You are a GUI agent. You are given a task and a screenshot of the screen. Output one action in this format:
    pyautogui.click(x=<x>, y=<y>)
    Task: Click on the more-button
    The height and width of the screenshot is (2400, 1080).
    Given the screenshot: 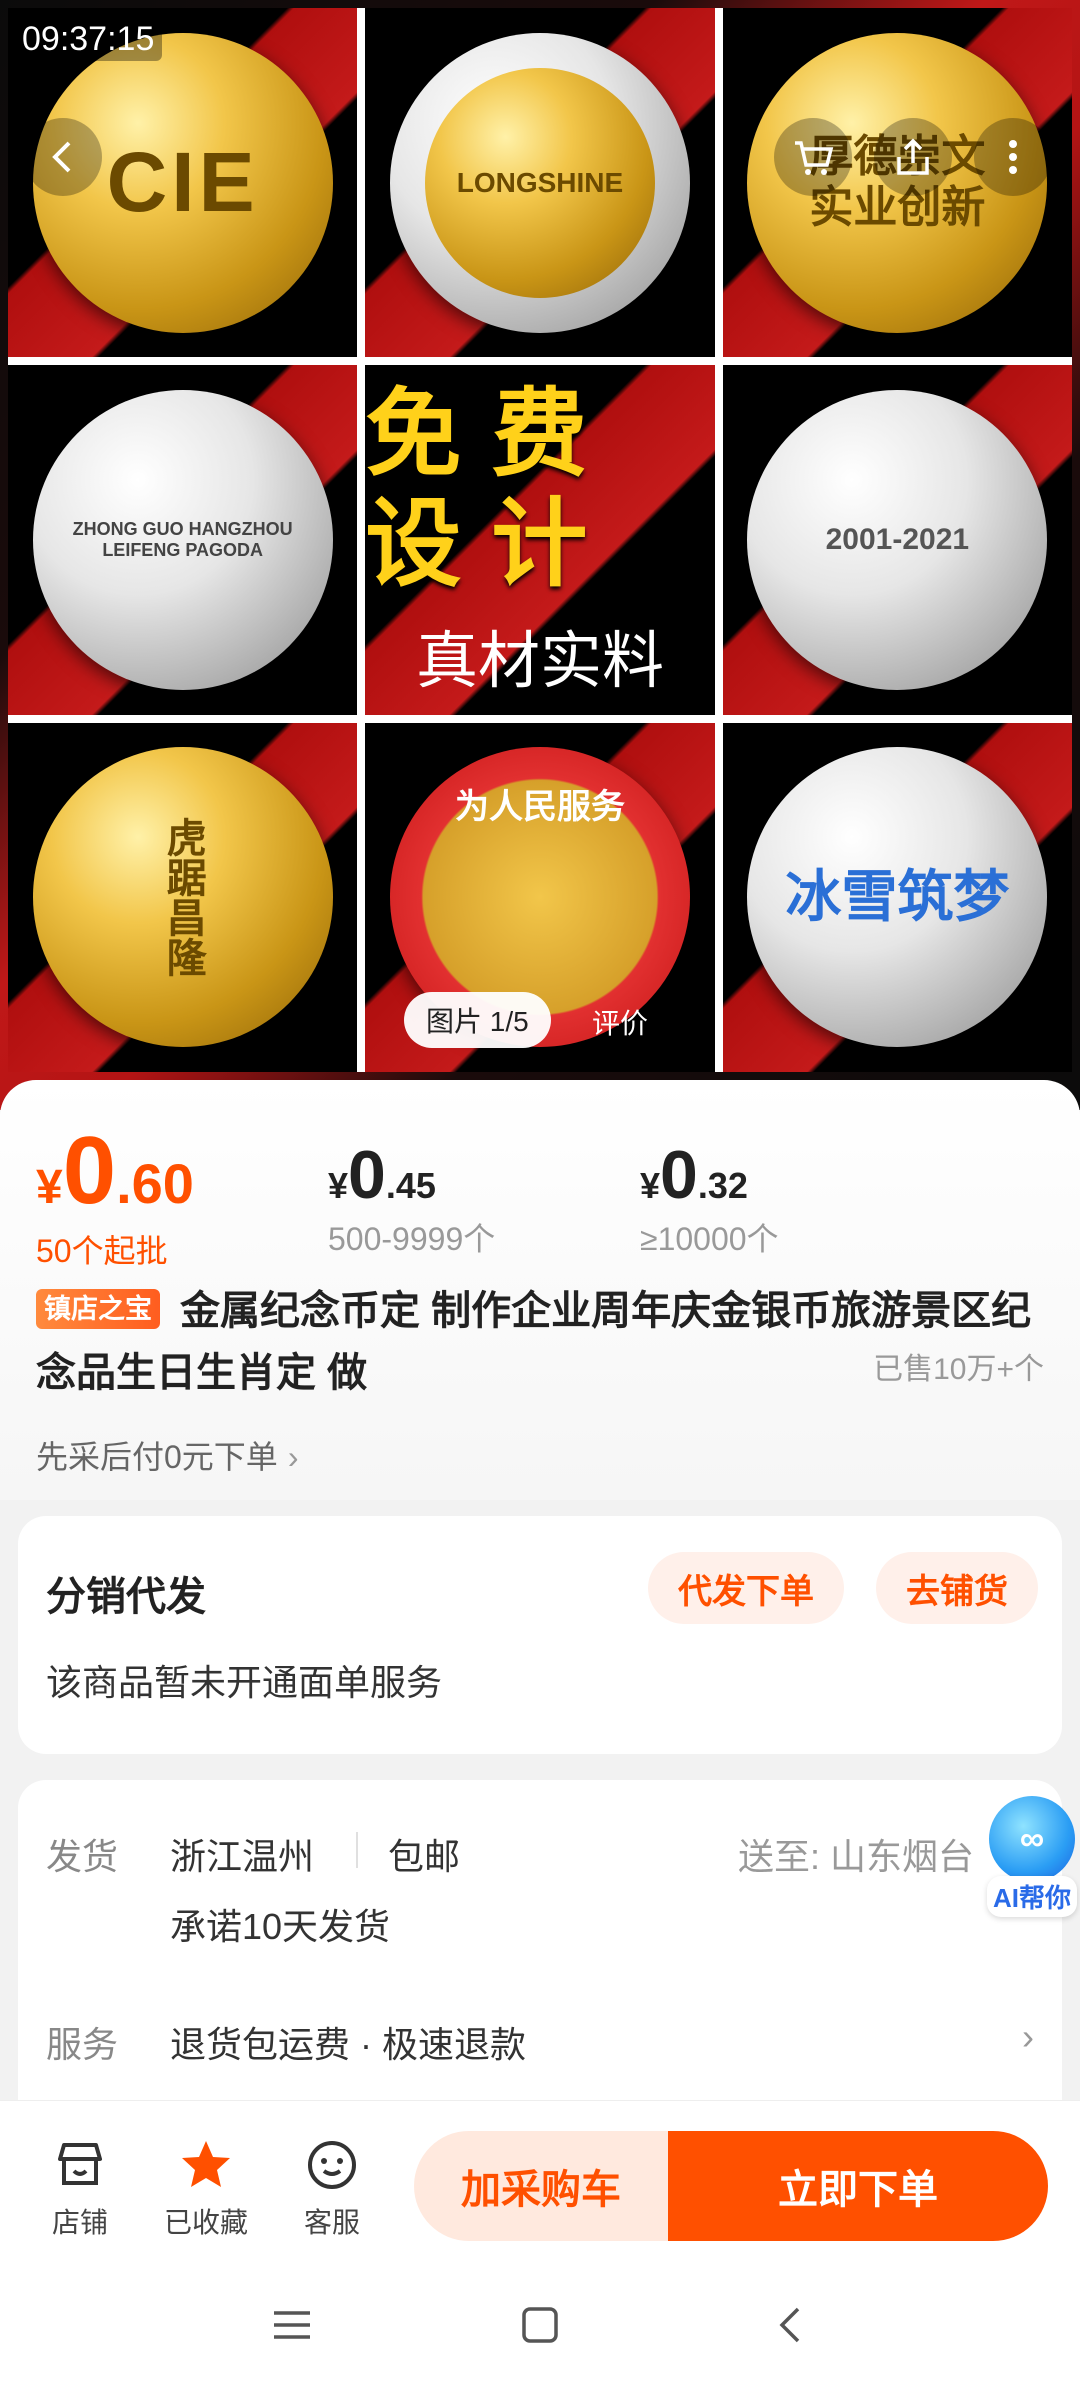 What is the action you would take?
    pyautogui.click(x=1013, y=157)
    